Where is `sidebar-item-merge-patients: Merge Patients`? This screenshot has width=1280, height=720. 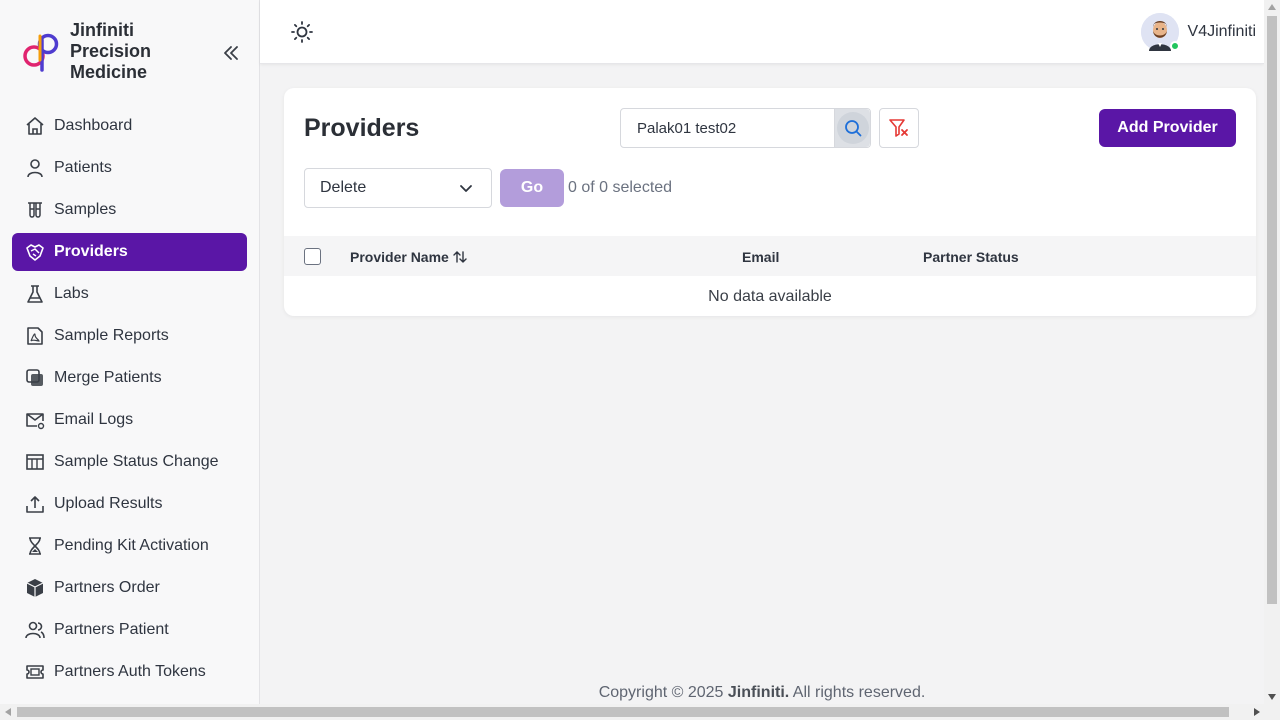
sidebar-item-merge-patients: Merge Patients is located at coordinates (129, 378).